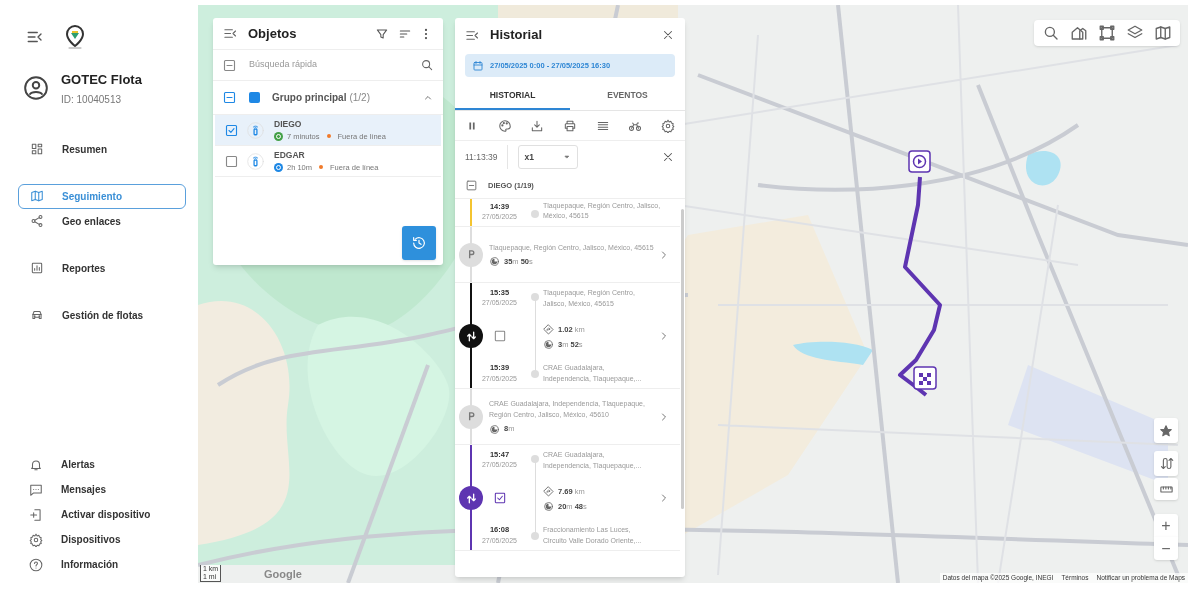 The image size is (1200, 594). What do you see at coordinates (229, 65) in the screenshot?
I see `select-all-checkbox-icon` at bounding box center [229, 65].